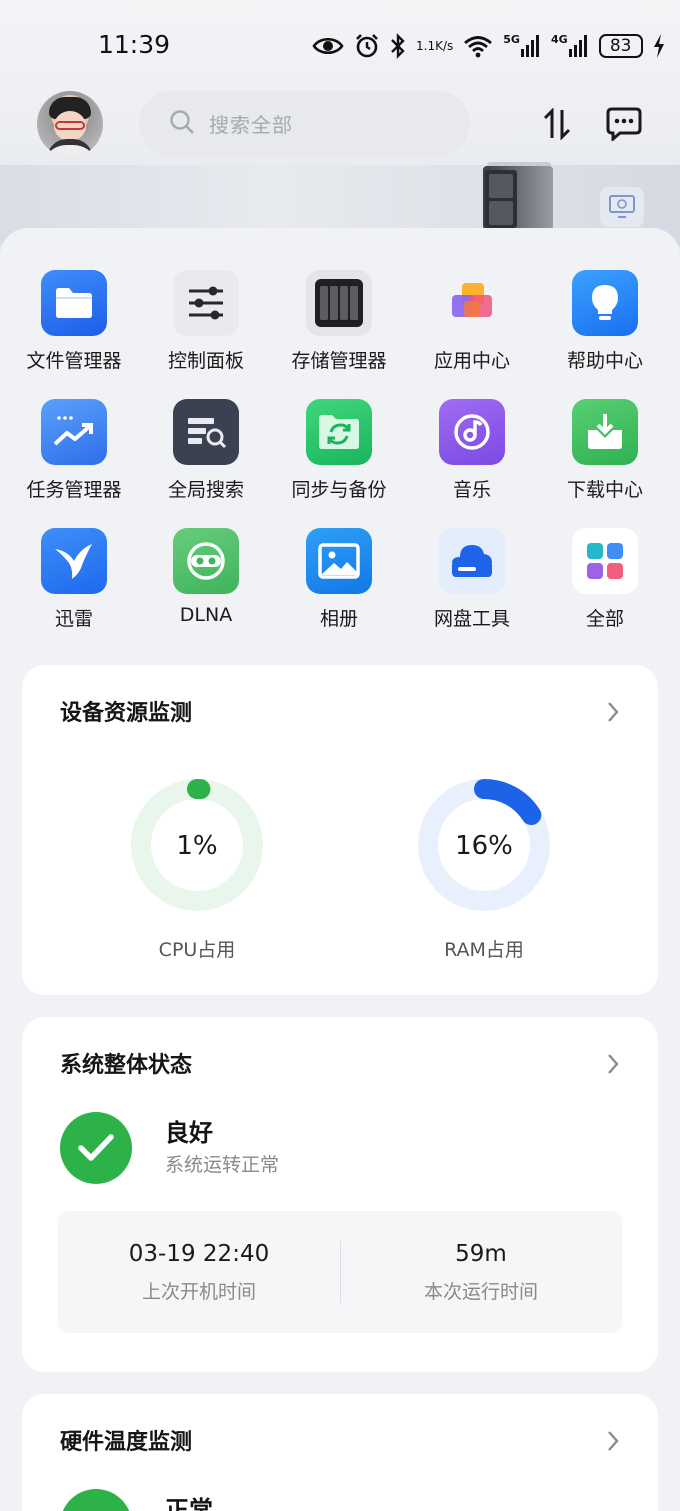  I want to click on sliders-icon, so click(206, 303).